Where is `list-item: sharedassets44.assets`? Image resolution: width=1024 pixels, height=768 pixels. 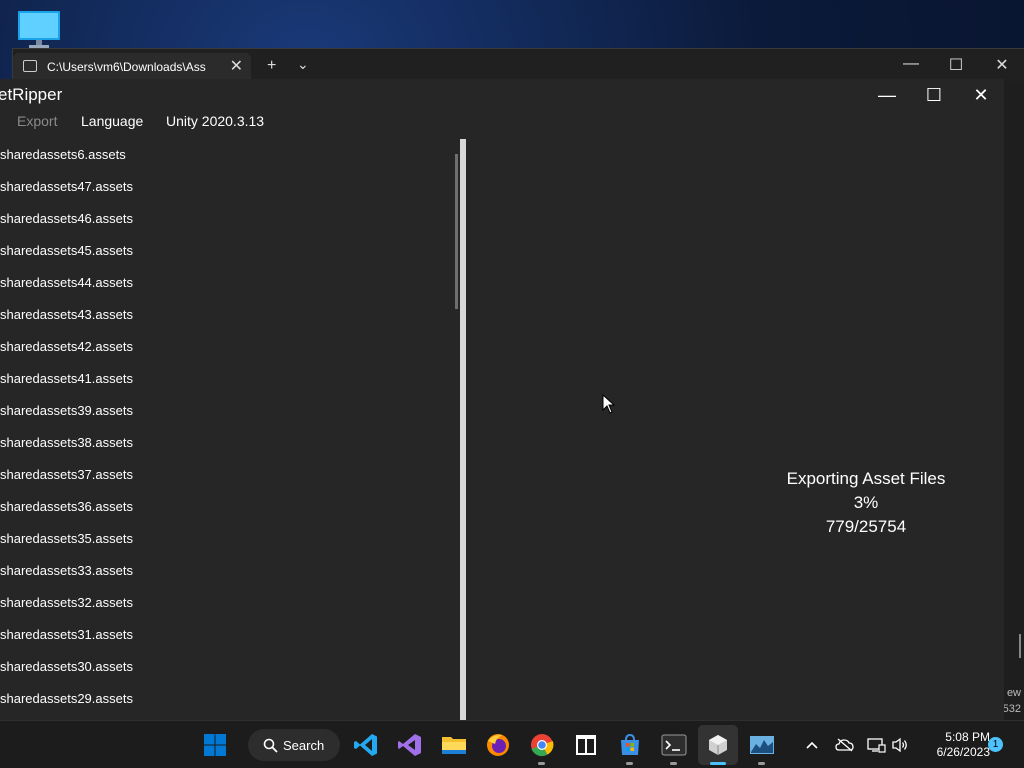
list-item: sharedassets44.assets is located at coordinates (66, 283).